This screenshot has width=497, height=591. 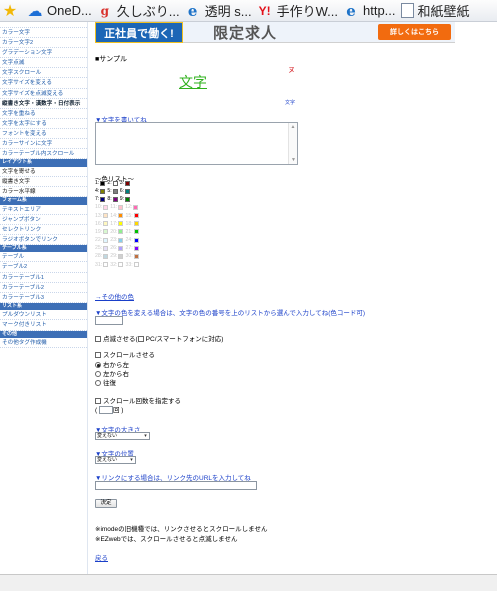 I want to click on sidebar-item: マーク付きリスト, so click(x=43, y=325).